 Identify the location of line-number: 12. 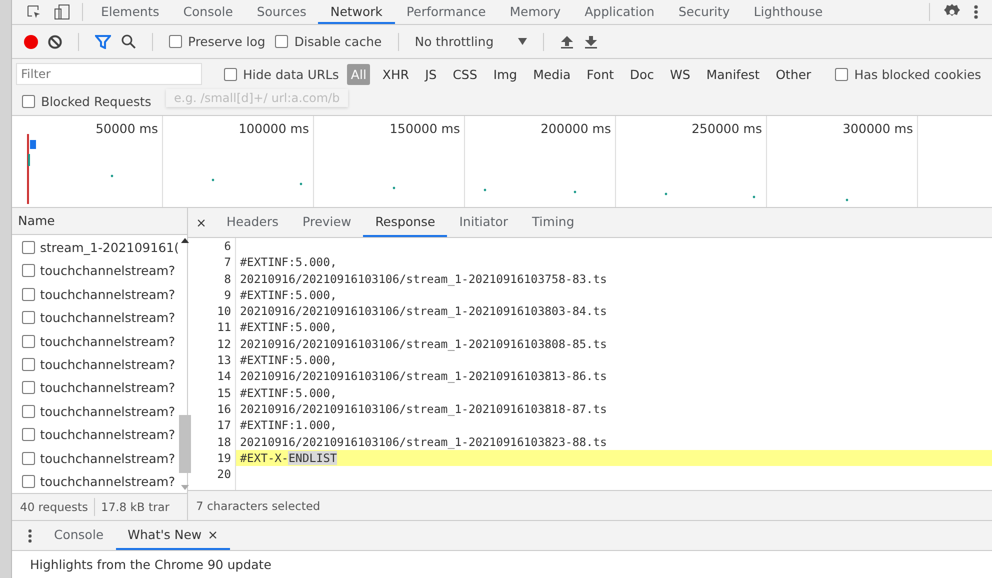
(224, 344).